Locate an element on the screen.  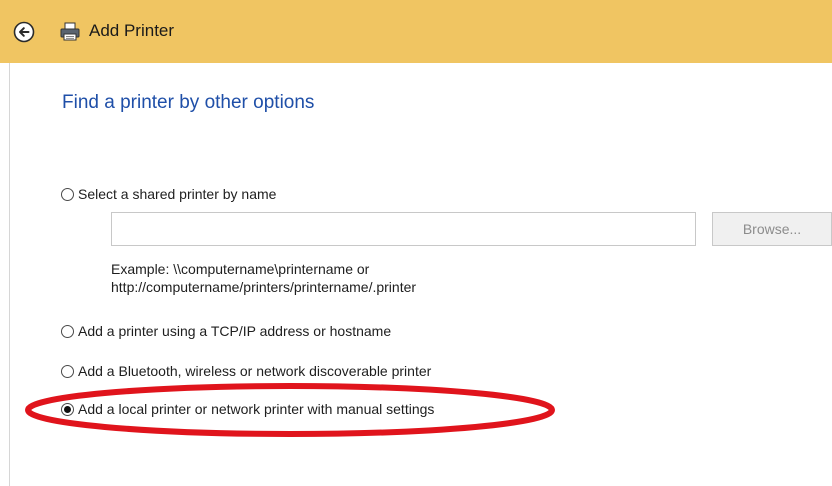
back-arrow-icon is located at coordinates (24, 32).